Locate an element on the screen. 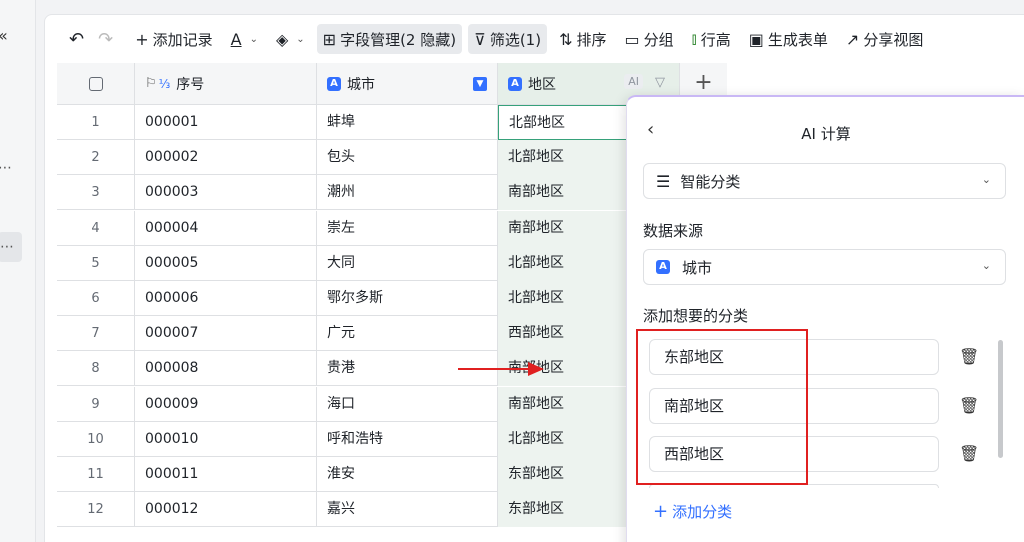  header-city: A 城市 ▼ is located at coordinates (407, 84).